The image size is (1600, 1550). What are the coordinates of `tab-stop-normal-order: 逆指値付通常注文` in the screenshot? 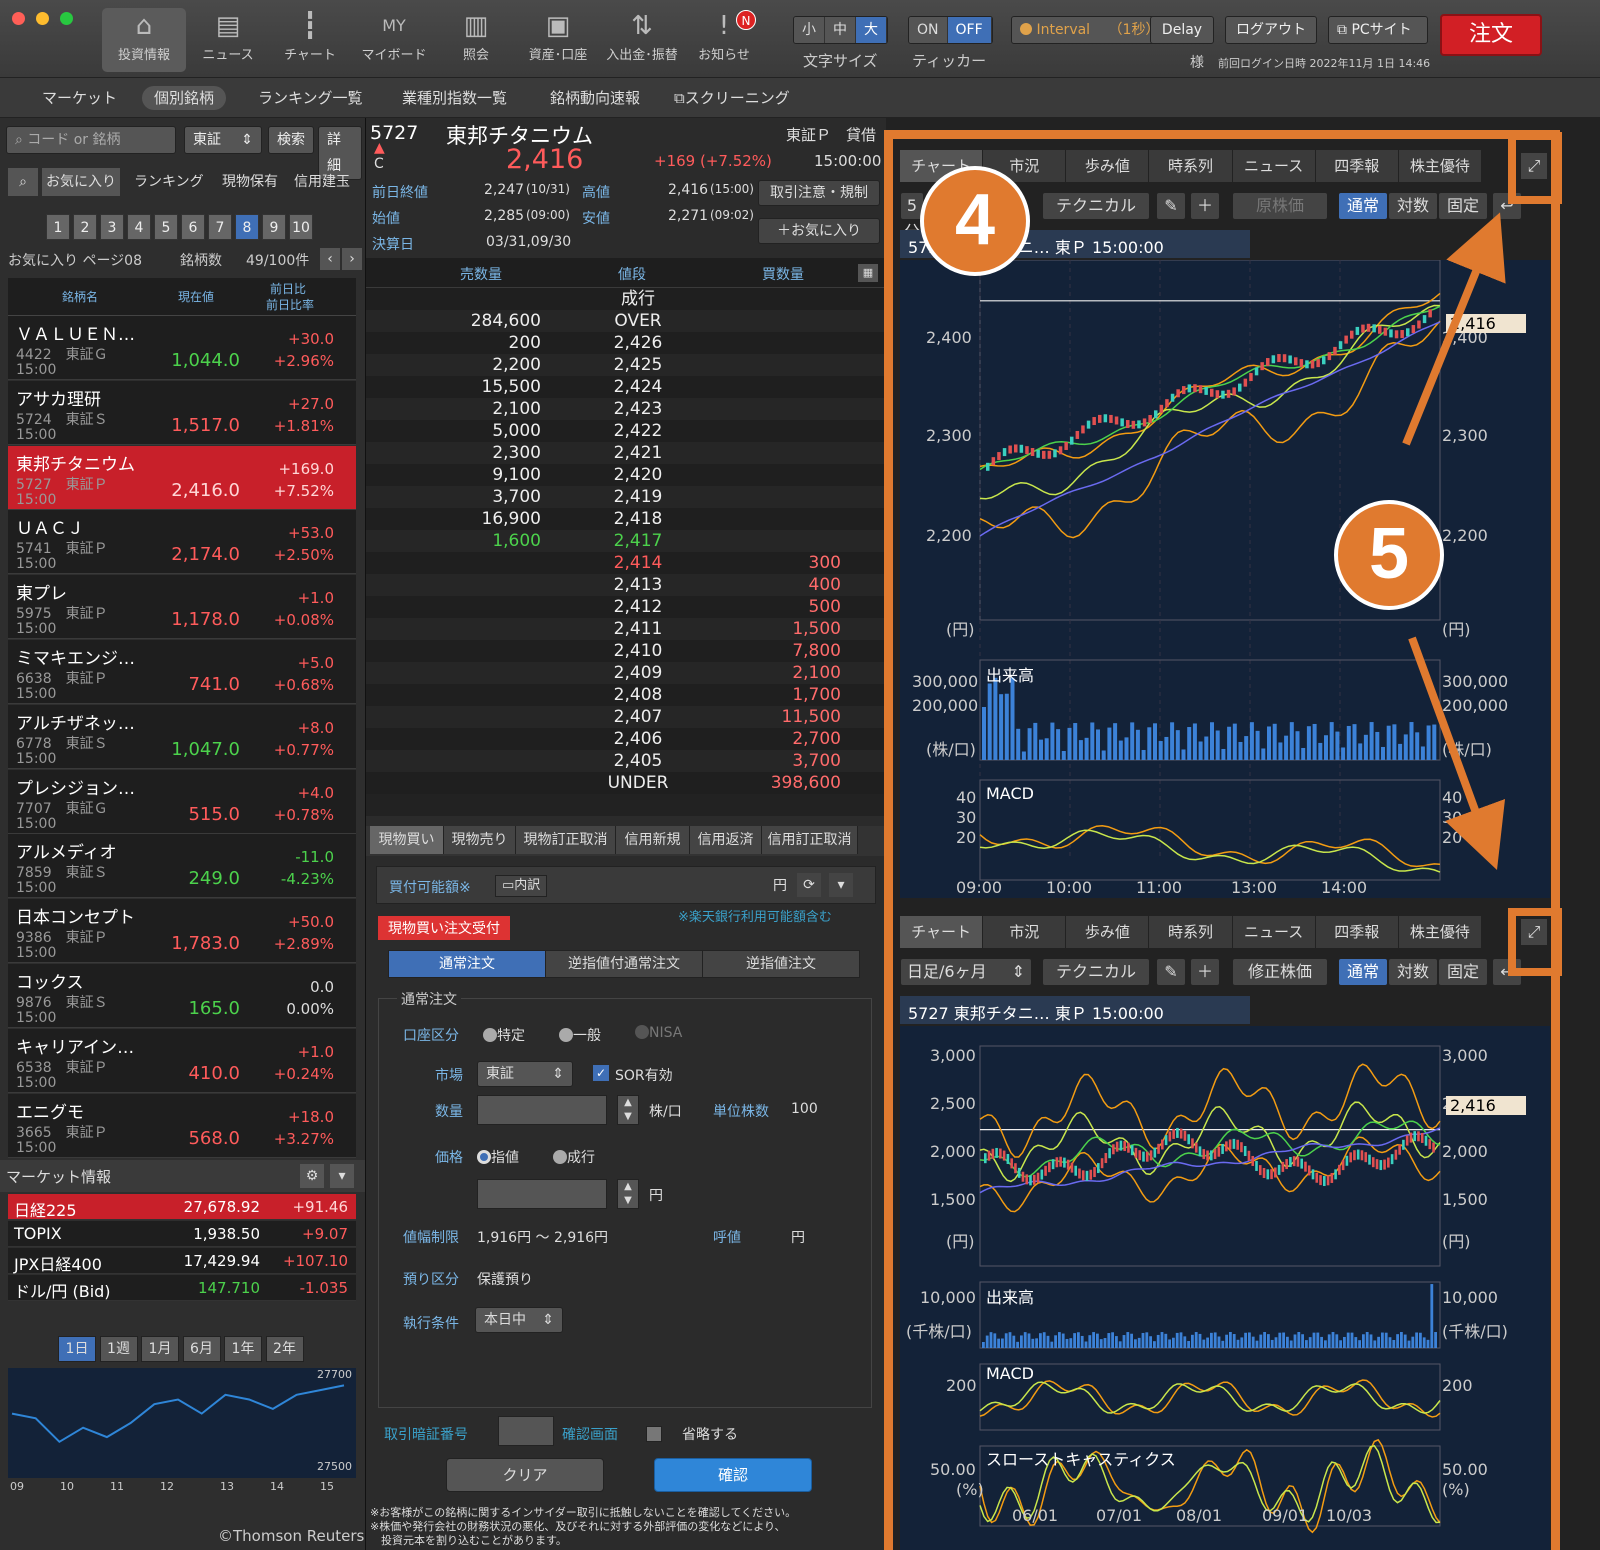 It's located at (623, 964).